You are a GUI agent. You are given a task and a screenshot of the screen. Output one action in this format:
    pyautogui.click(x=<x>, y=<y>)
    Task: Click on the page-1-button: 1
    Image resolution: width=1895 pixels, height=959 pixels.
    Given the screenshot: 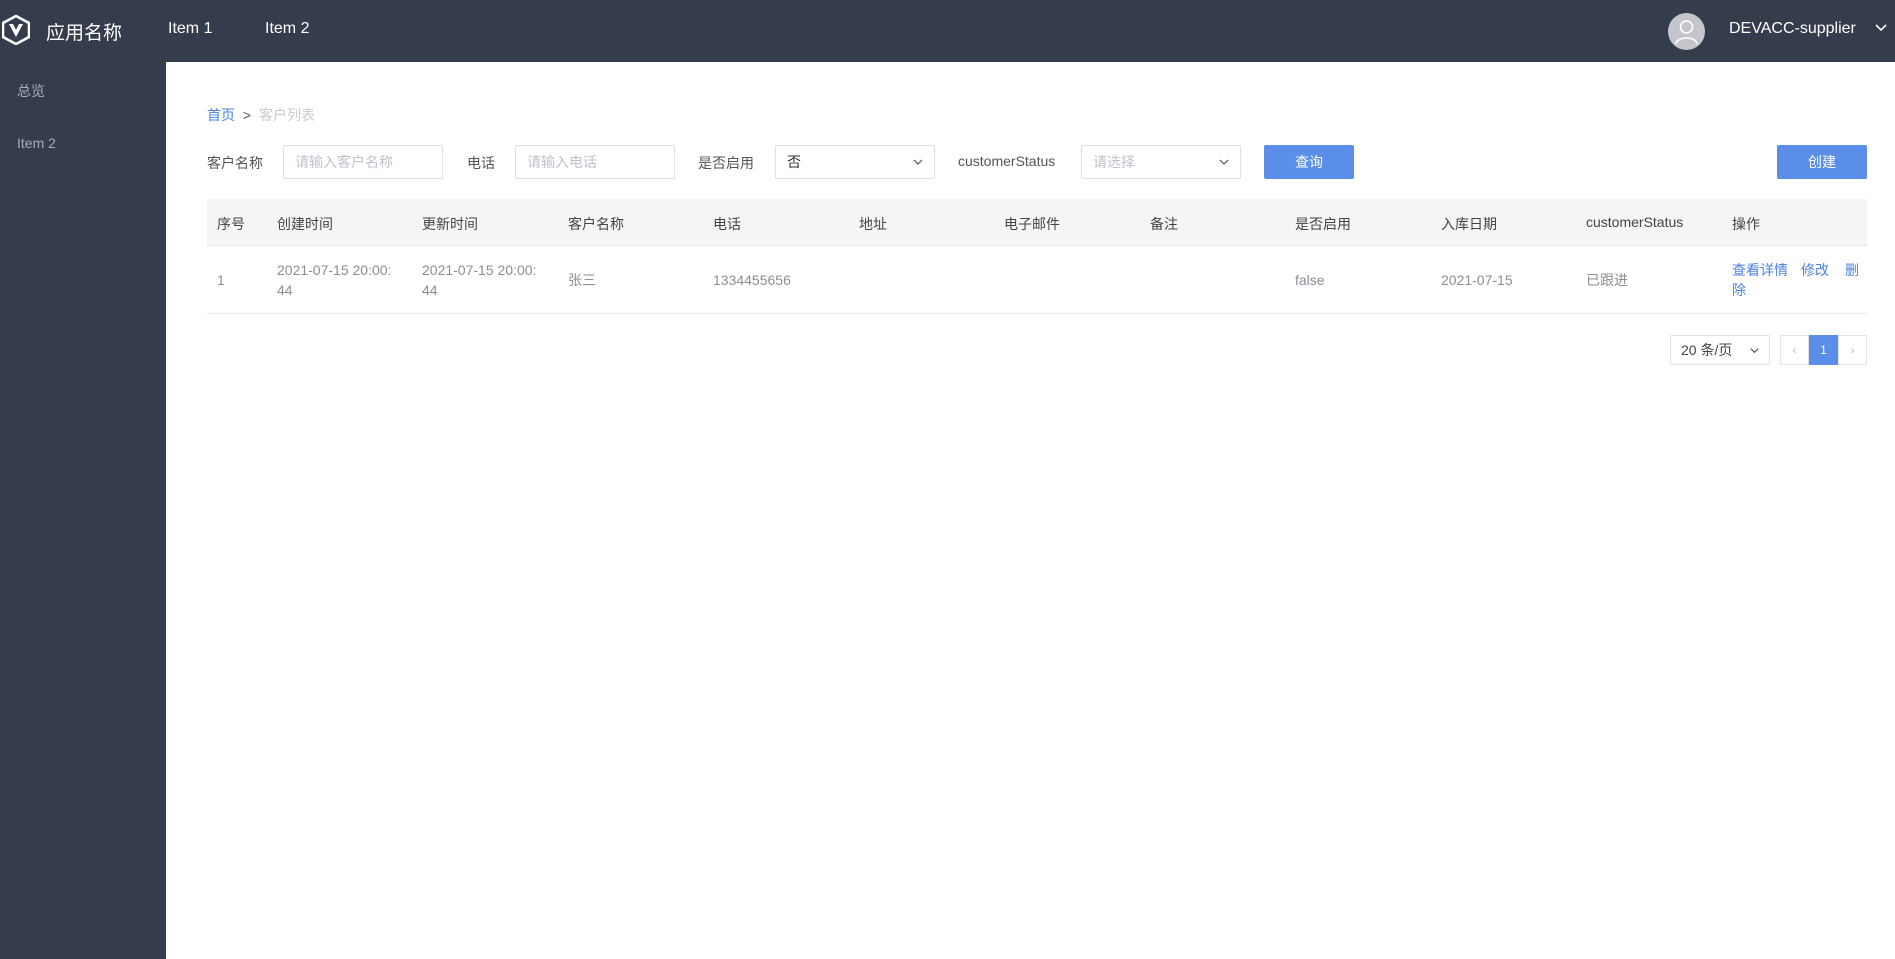 What is the action you would take?
    pyautogui.click(x=1823, y=350)
    